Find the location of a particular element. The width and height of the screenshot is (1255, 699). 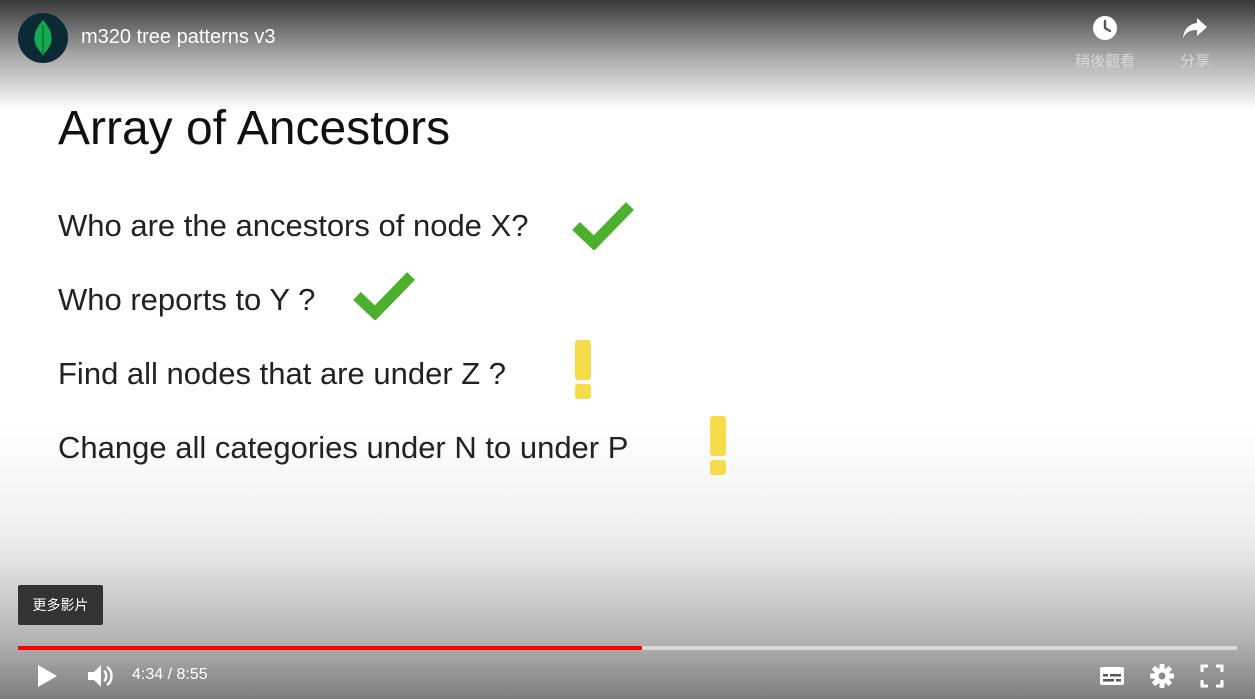

question-1: Who are the ancestors of node X? is located at coordinates (293, 225).